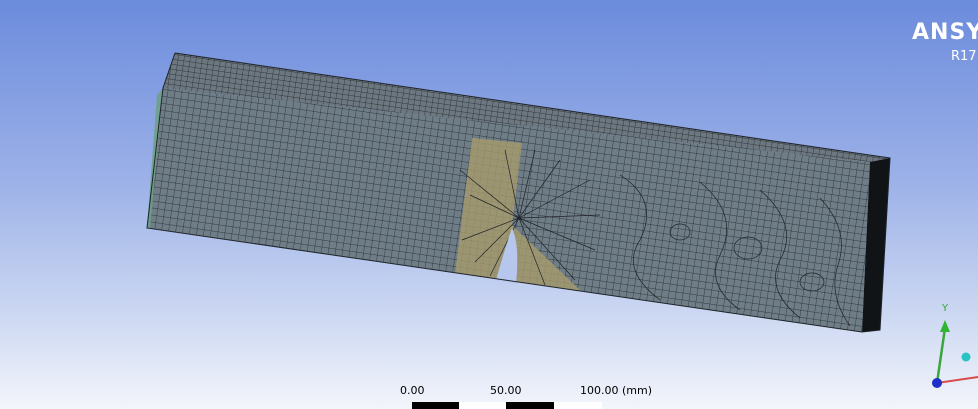 The image size is (978, 409). Describe the element at coordinates (412, 390) in the screenshot. I see `scale-label-0: 0.00` at that location.